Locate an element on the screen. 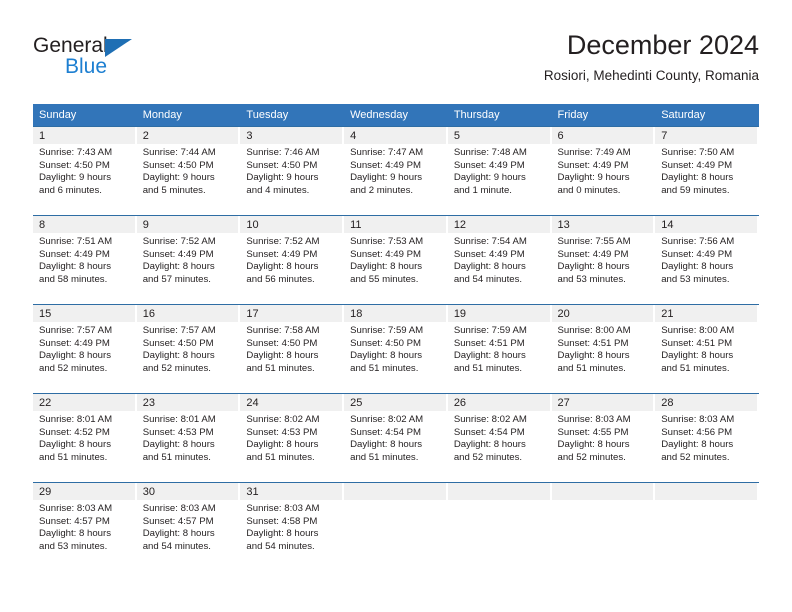 The width and height of the screenshot is (792, 612). daylight-text-line2: and 52 minutes. is located at coordinates (176, 369).